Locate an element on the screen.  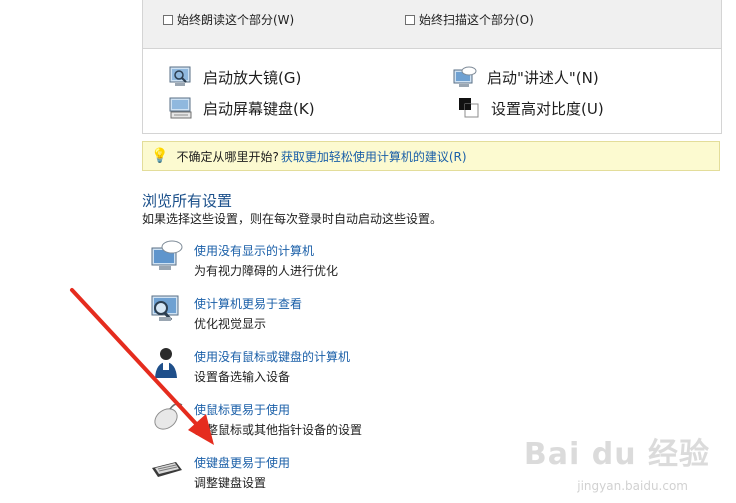
narrator-icon is located at coordinates (465, 77).